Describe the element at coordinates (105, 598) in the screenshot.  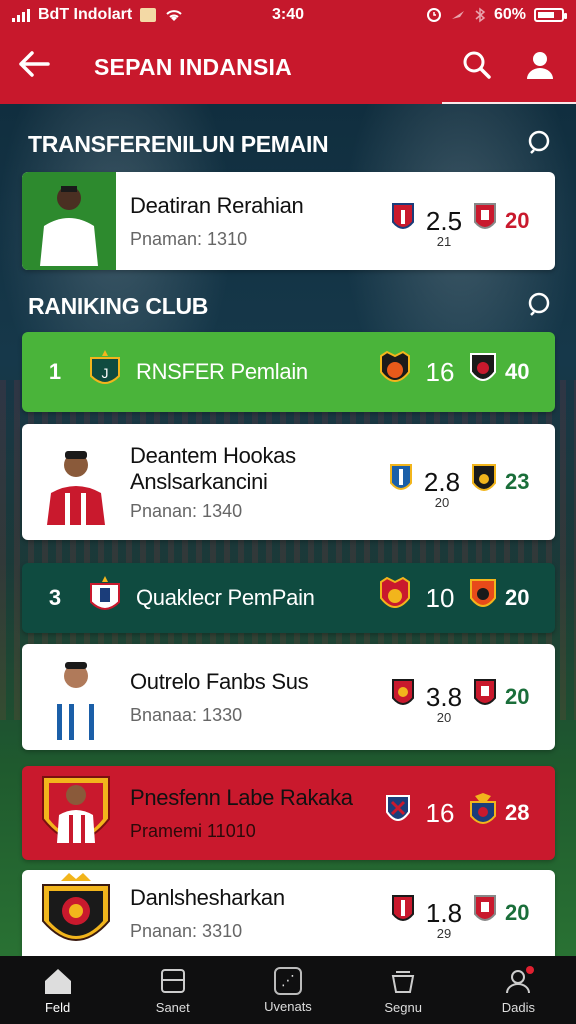
I see `club-crest-icon` at that location.